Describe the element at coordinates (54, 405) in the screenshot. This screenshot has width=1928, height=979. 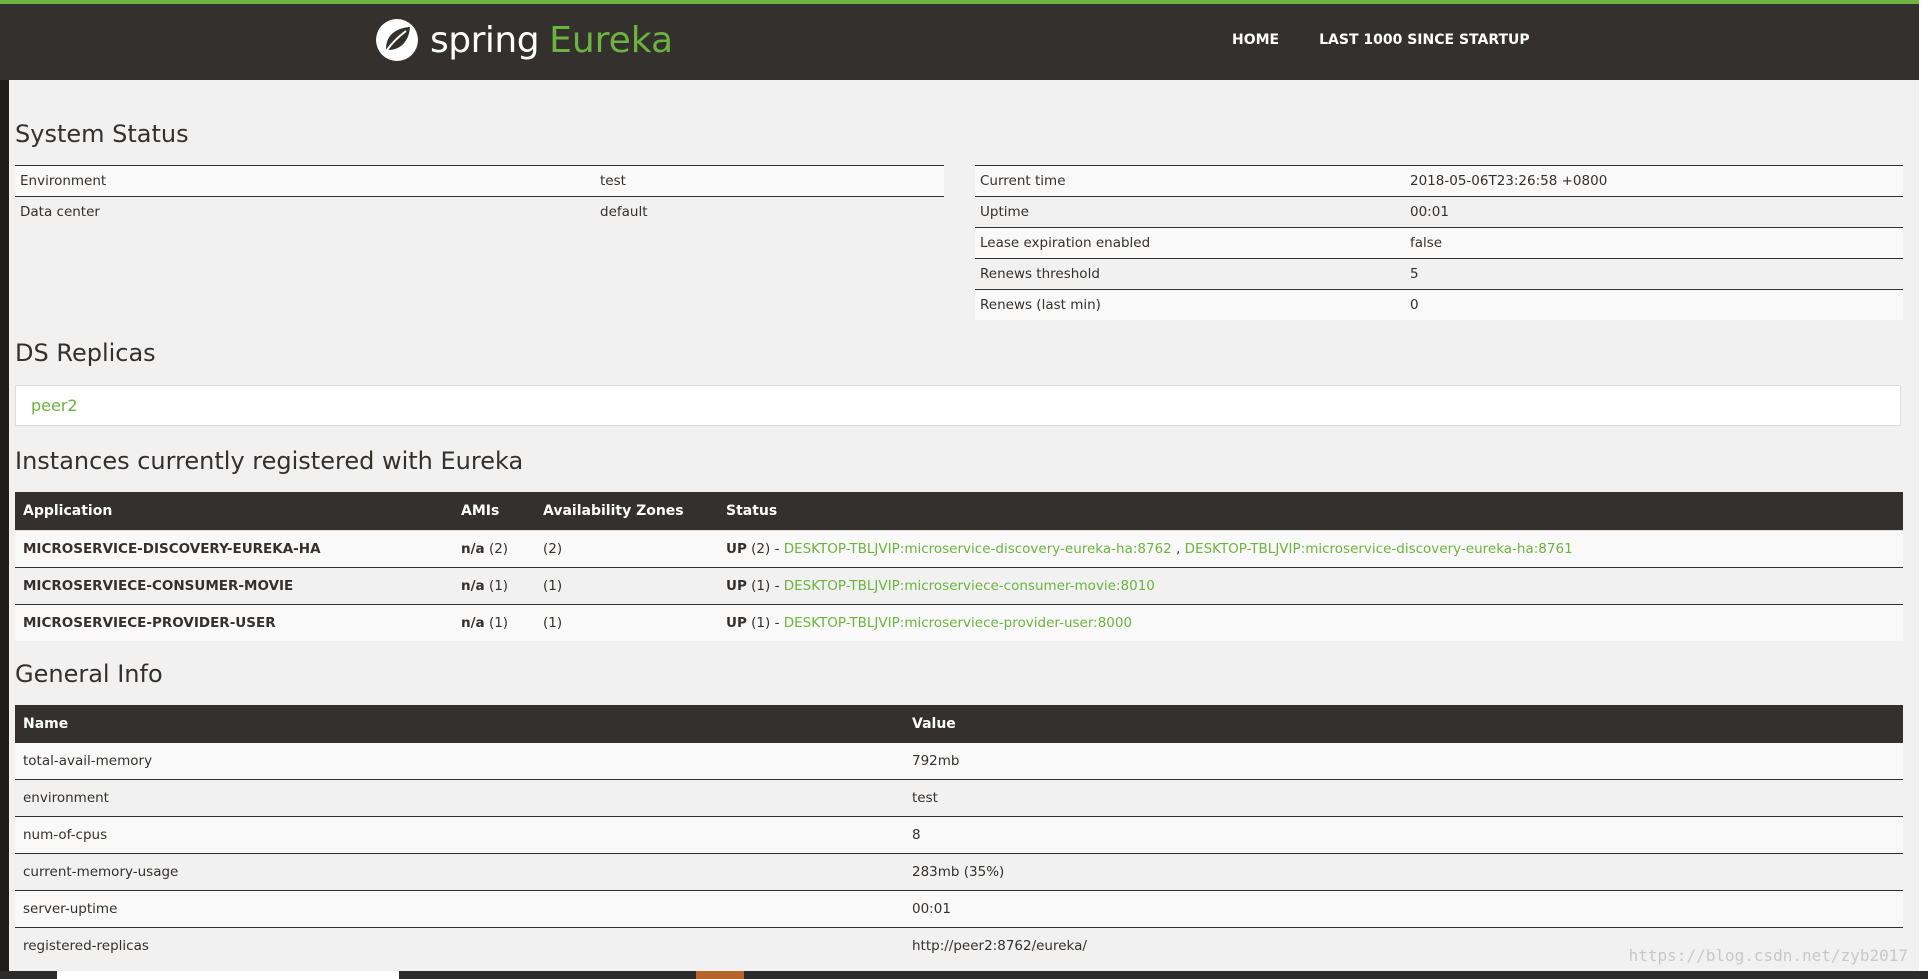
I see `replica-link-peer2: peer2` at that location.